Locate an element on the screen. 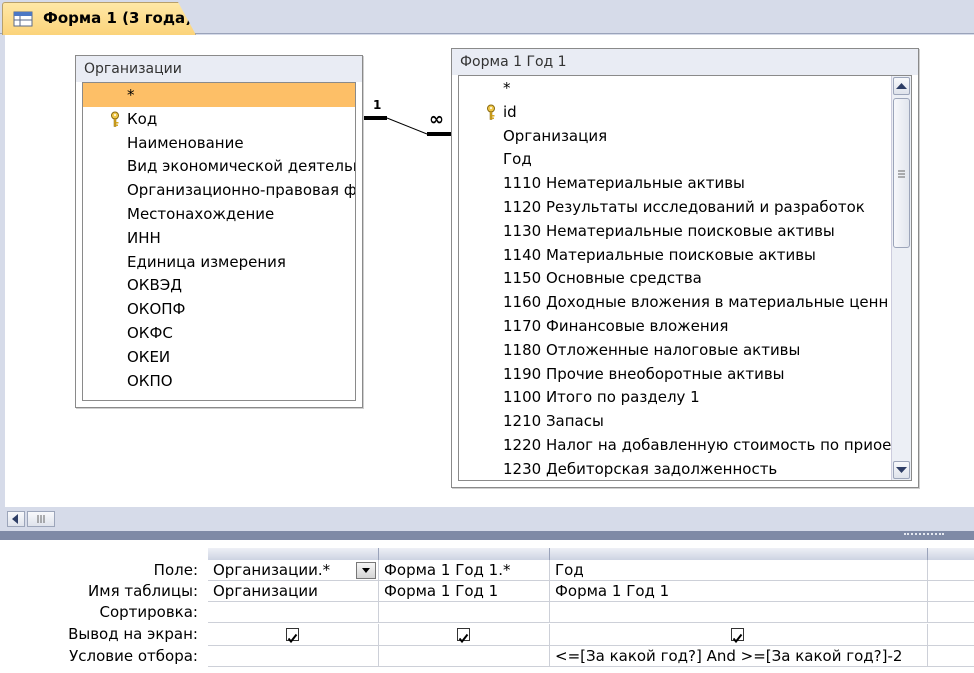  field-item: ОКОПФ is located at coordinates (219, 309).